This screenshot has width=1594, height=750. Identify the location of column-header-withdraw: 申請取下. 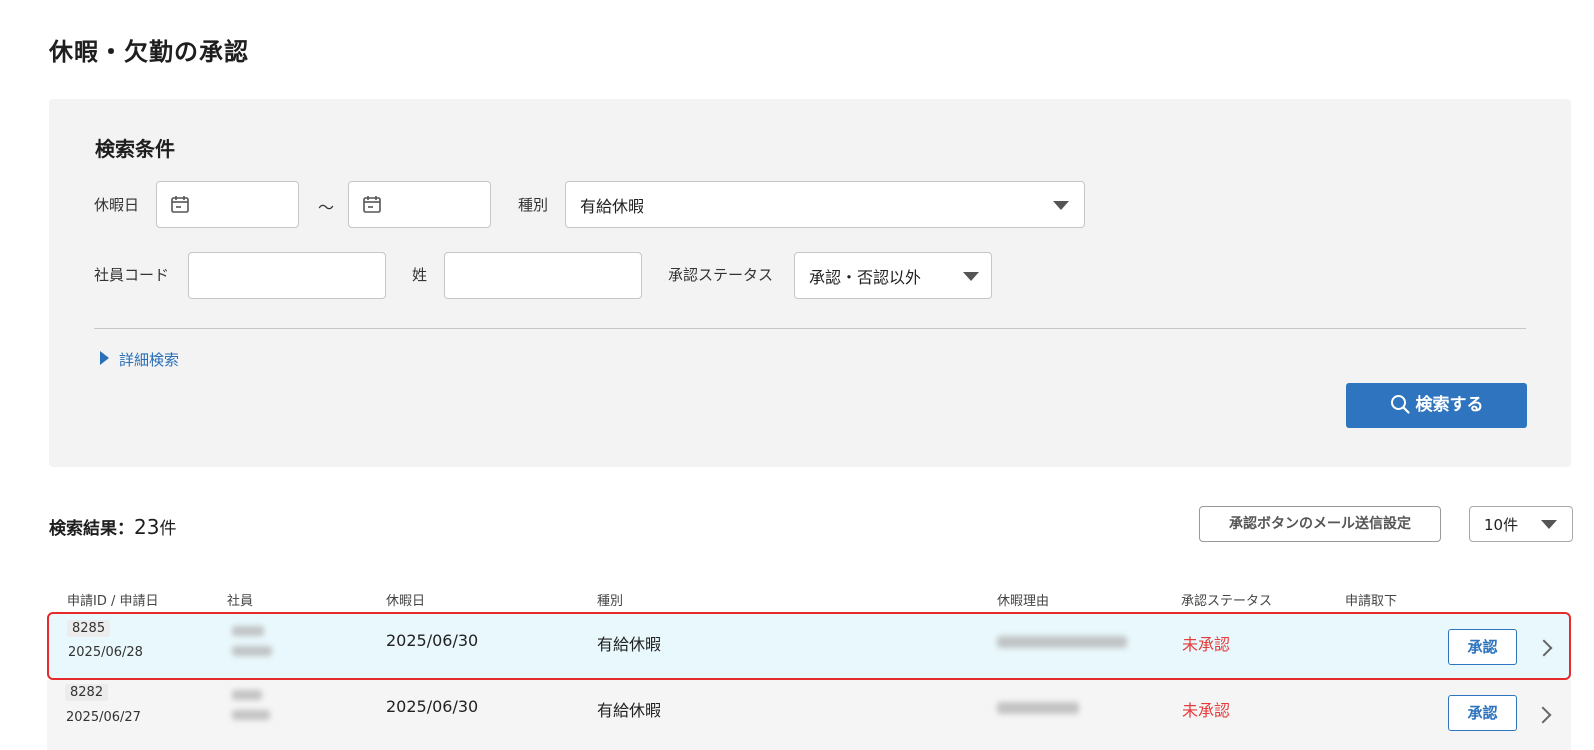
(1371, 601).